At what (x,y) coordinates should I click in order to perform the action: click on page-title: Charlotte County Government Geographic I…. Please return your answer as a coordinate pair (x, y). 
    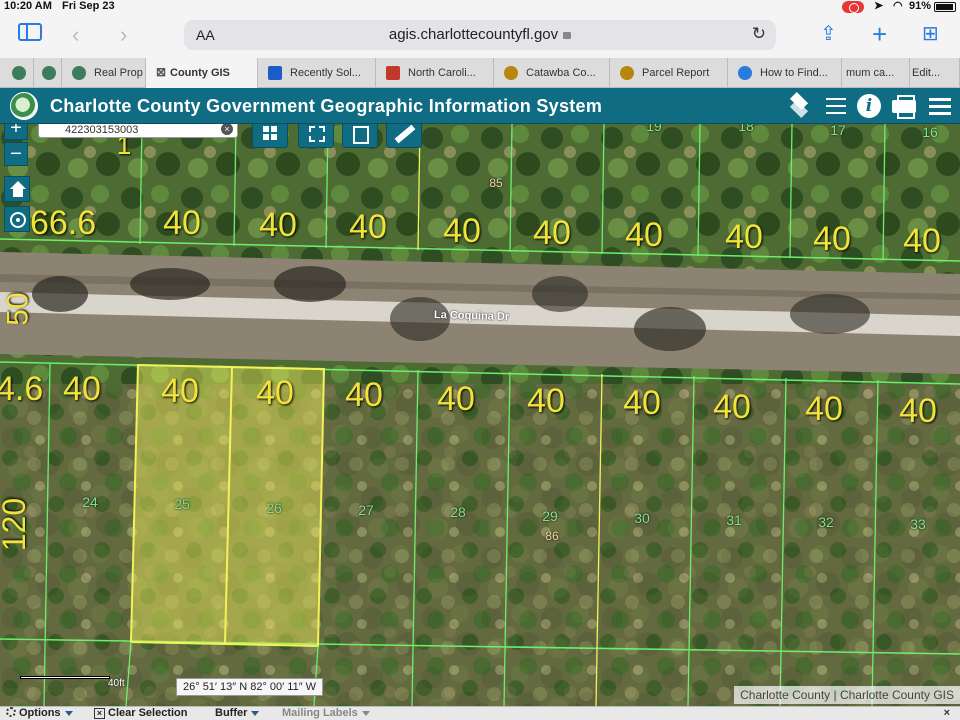
    Looking at the image, I should click on (326, 106).